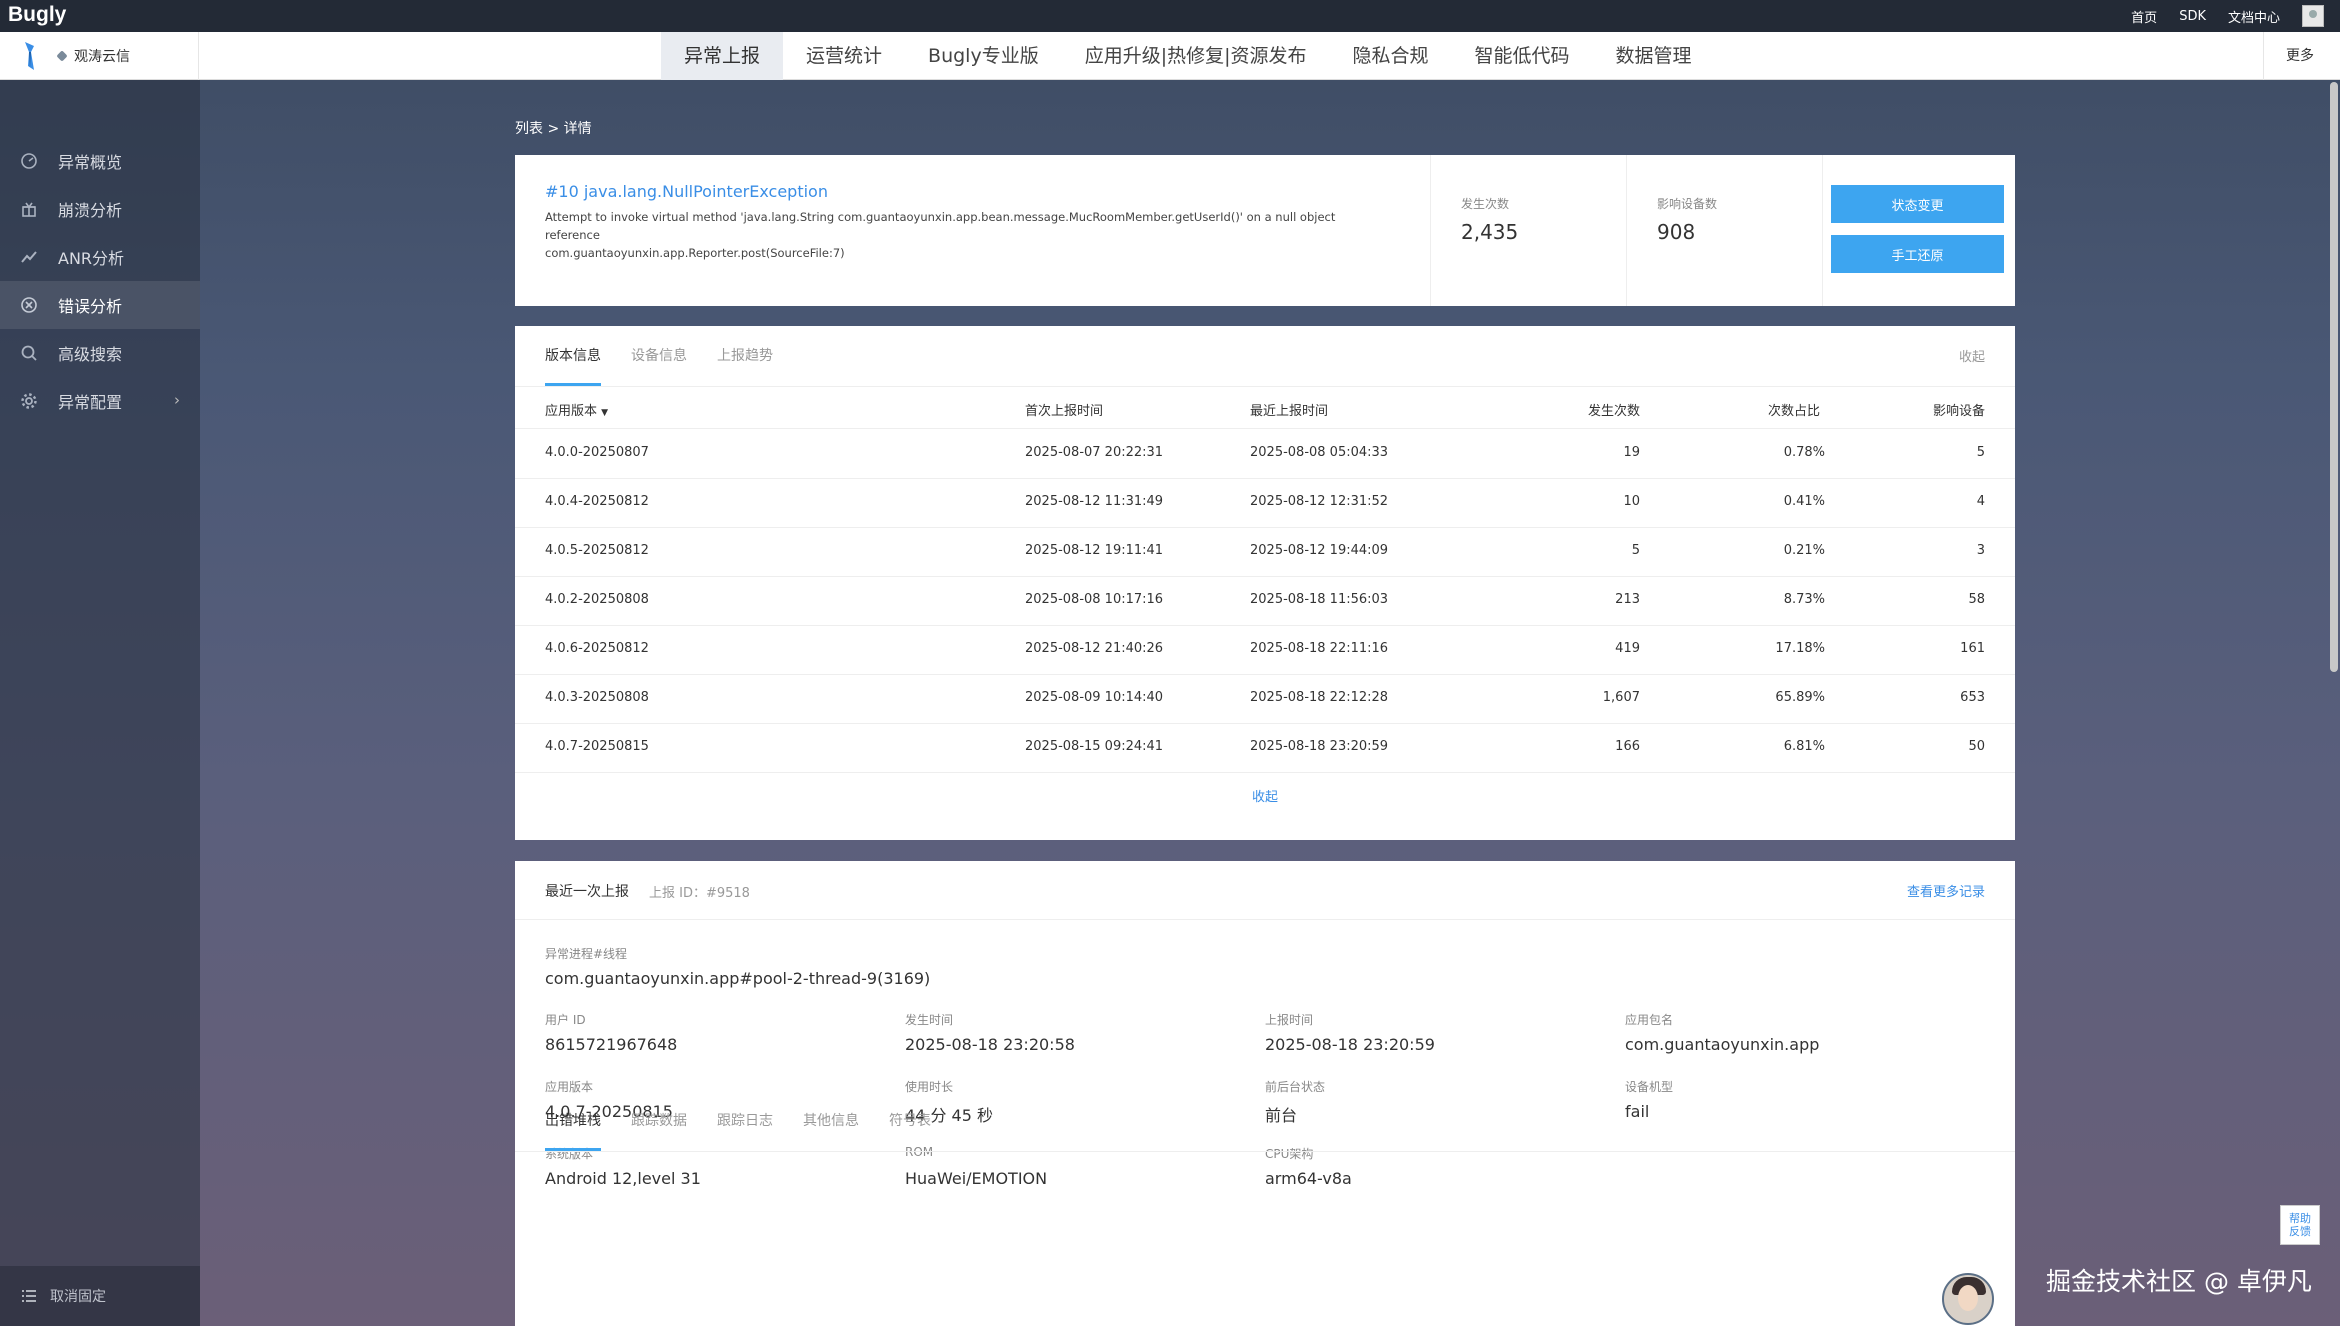 The image size is (2340, 1326). Describe the element at coordinates (1319, 599) in the screenshot. I see `cell-last-time: 2025-08-18 11:56:03` at that location.